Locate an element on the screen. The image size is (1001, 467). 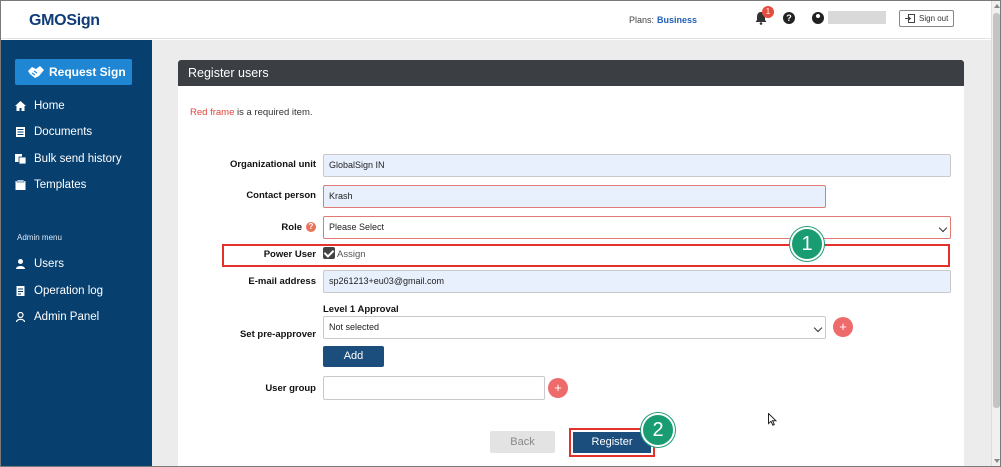
sidebar-item-label: Documents is located at coordinates (63, 132).